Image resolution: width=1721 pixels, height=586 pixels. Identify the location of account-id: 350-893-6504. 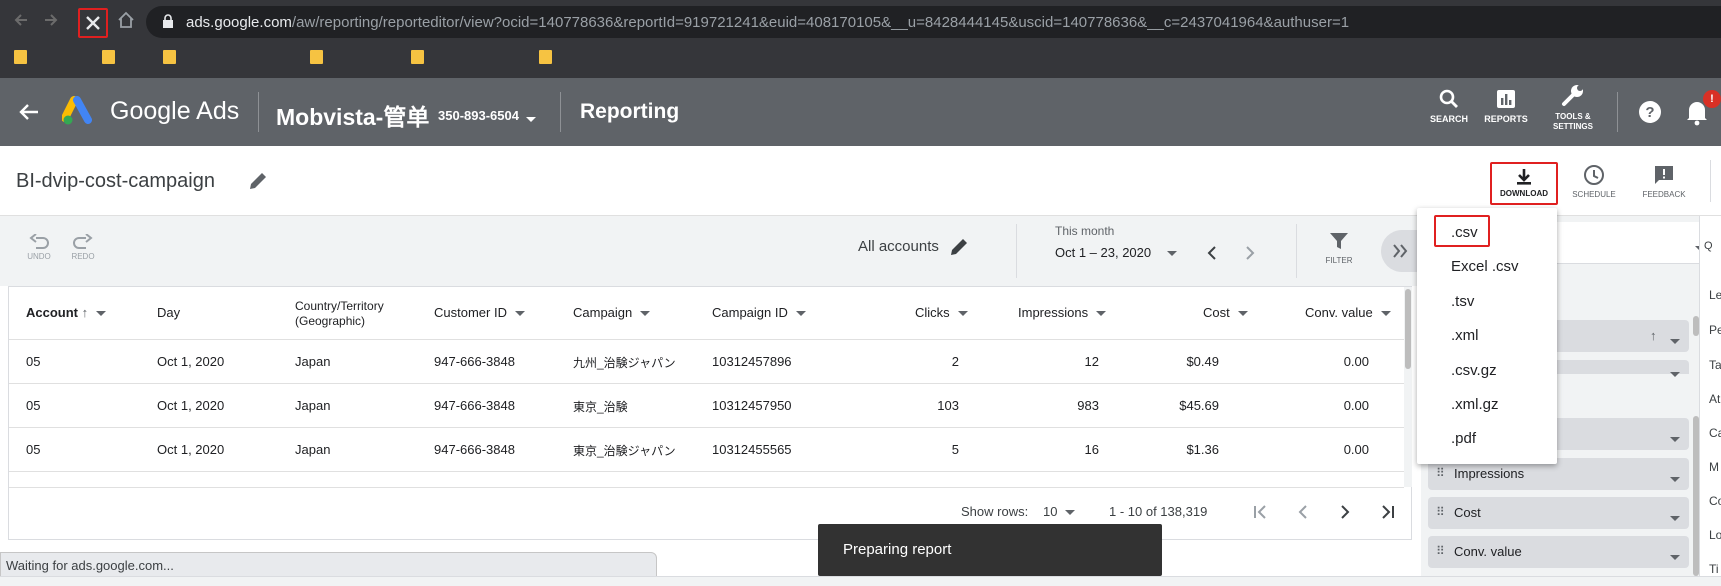
(478, 115).